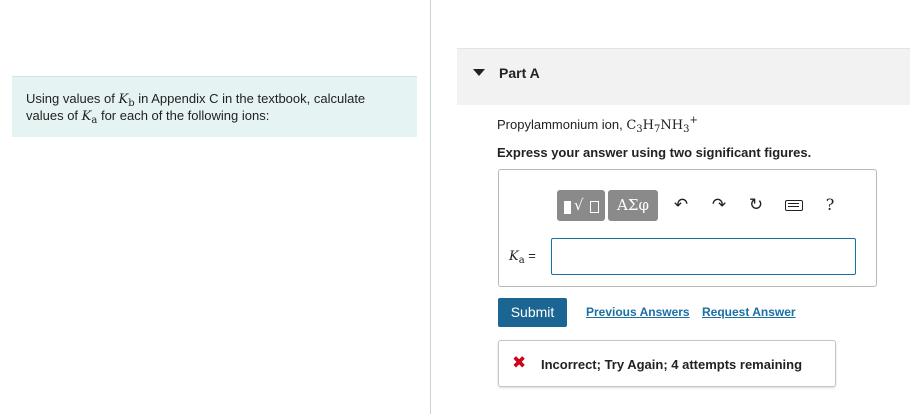  Describe the element at coordinates (519, 363) in the screenshot. I see `incorrect-x-icon: ✖` at that location.